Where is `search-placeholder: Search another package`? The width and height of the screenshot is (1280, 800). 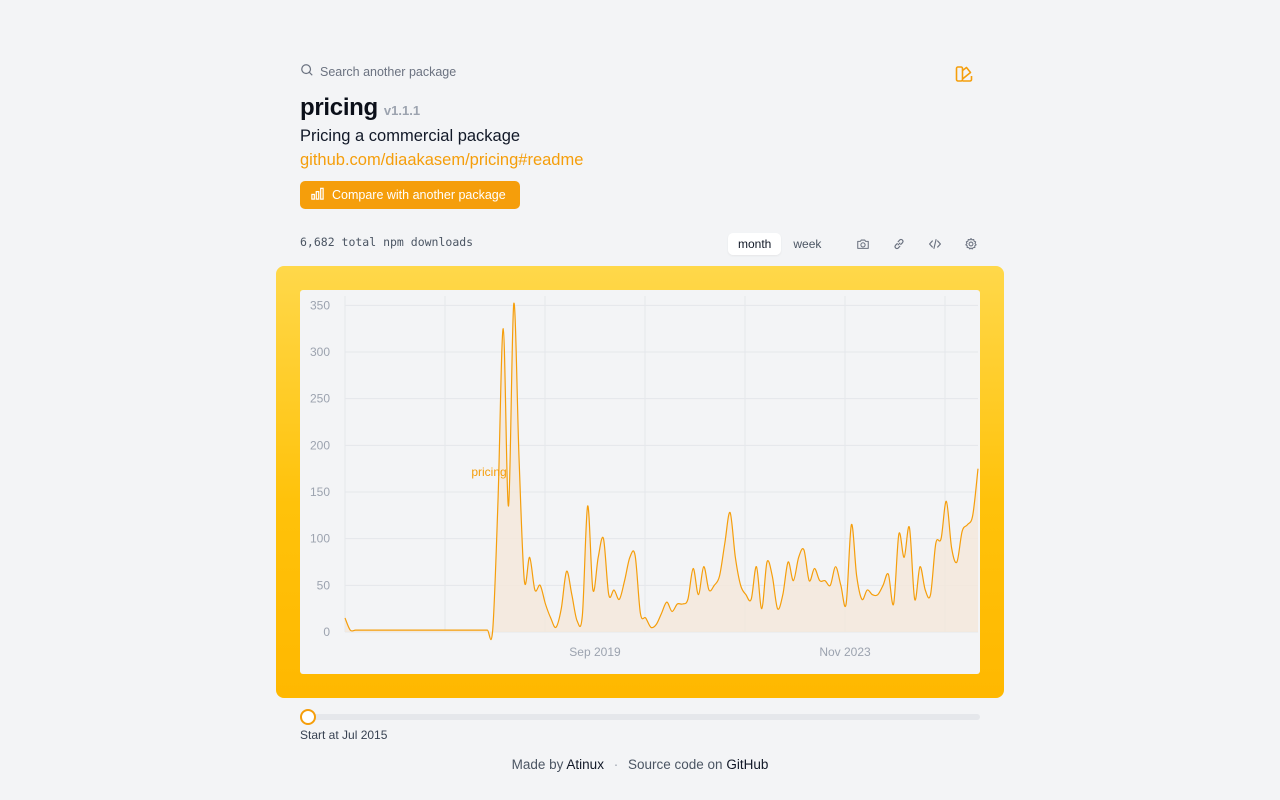
search-placeholder: Search another package is located at coordinates (388, 71).